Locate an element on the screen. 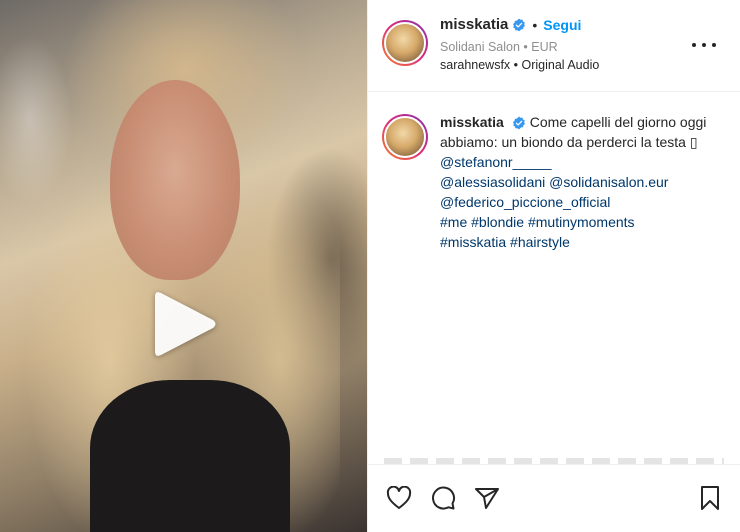 The image size is (740, 532). follow-button: Segui is located at coordinates (562, 25).